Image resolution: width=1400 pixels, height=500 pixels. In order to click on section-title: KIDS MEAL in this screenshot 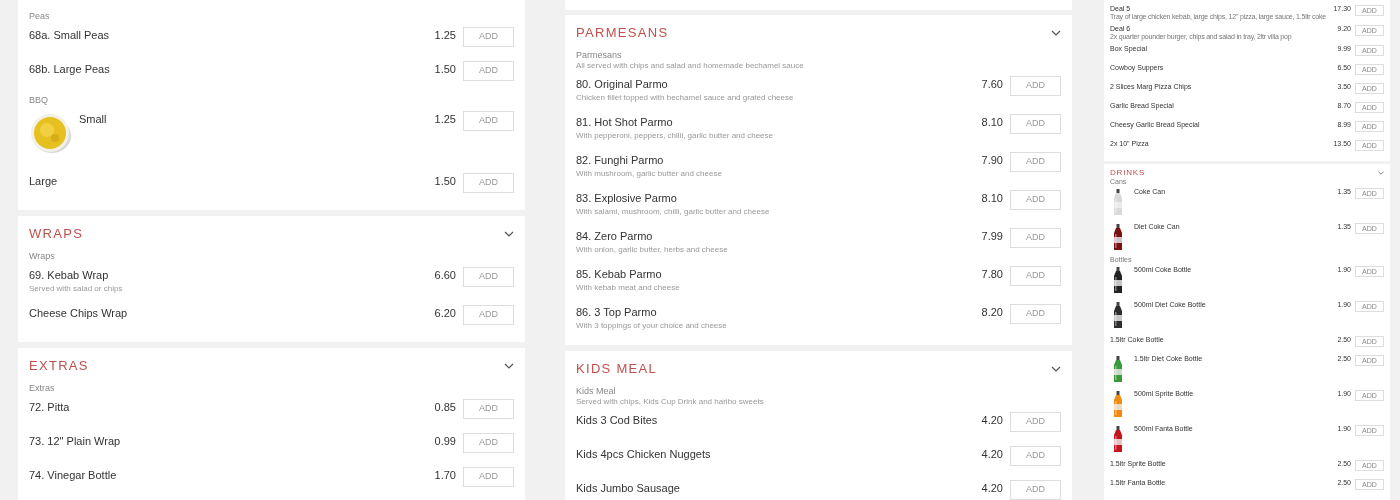, I will do `click(617, 369)`.